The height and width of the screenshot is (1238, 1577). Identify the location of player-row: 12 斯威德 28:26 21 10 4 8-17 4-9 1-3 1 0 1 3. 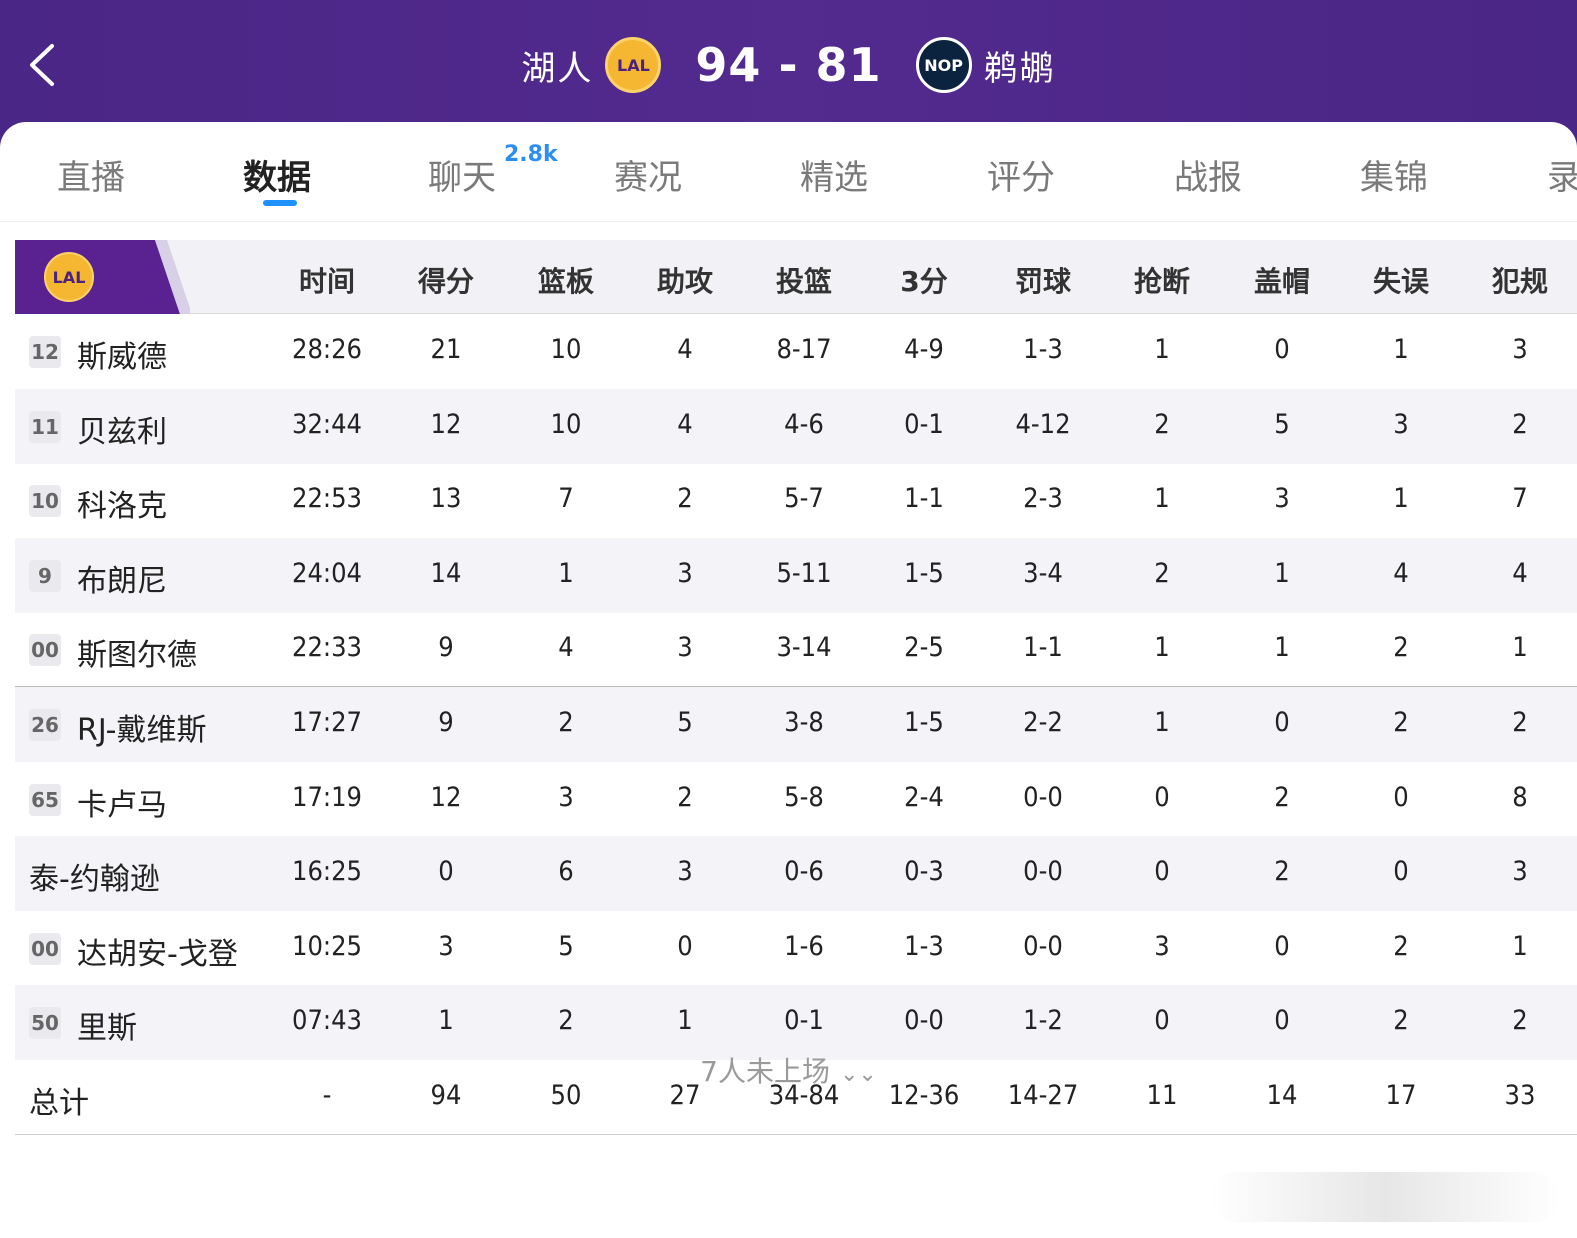
(796, 351).